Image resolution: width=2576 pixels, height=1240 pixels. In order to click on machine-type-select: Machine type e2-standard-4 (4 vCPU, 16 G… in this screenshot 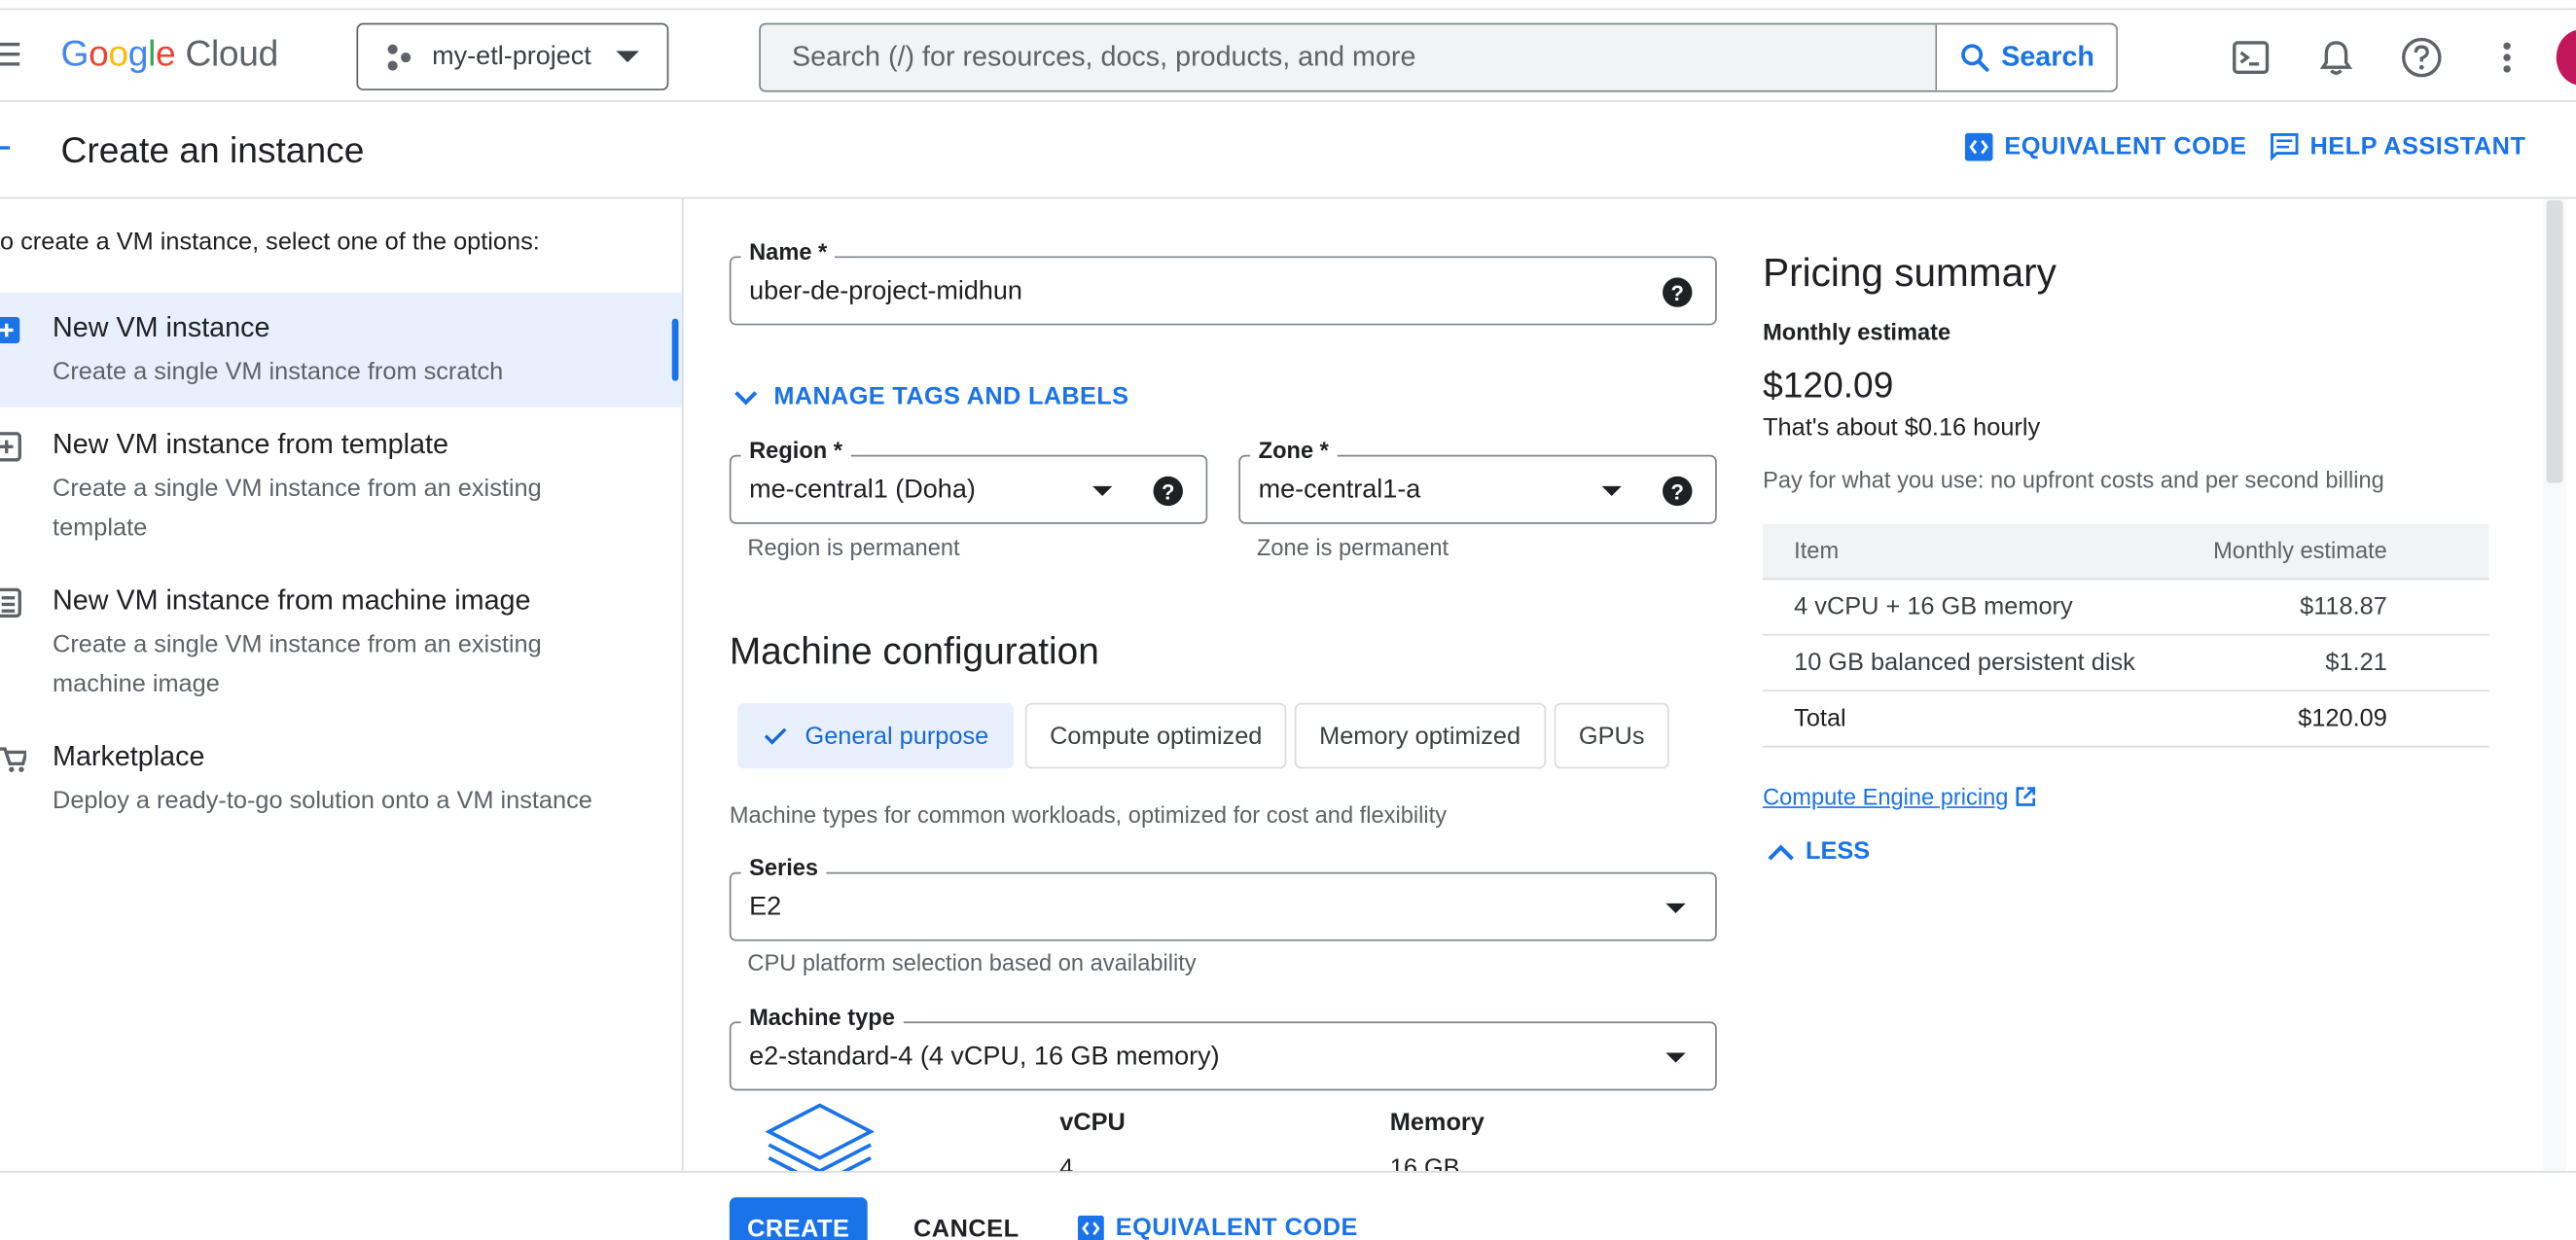, I will do `click(1223, 1047)`.